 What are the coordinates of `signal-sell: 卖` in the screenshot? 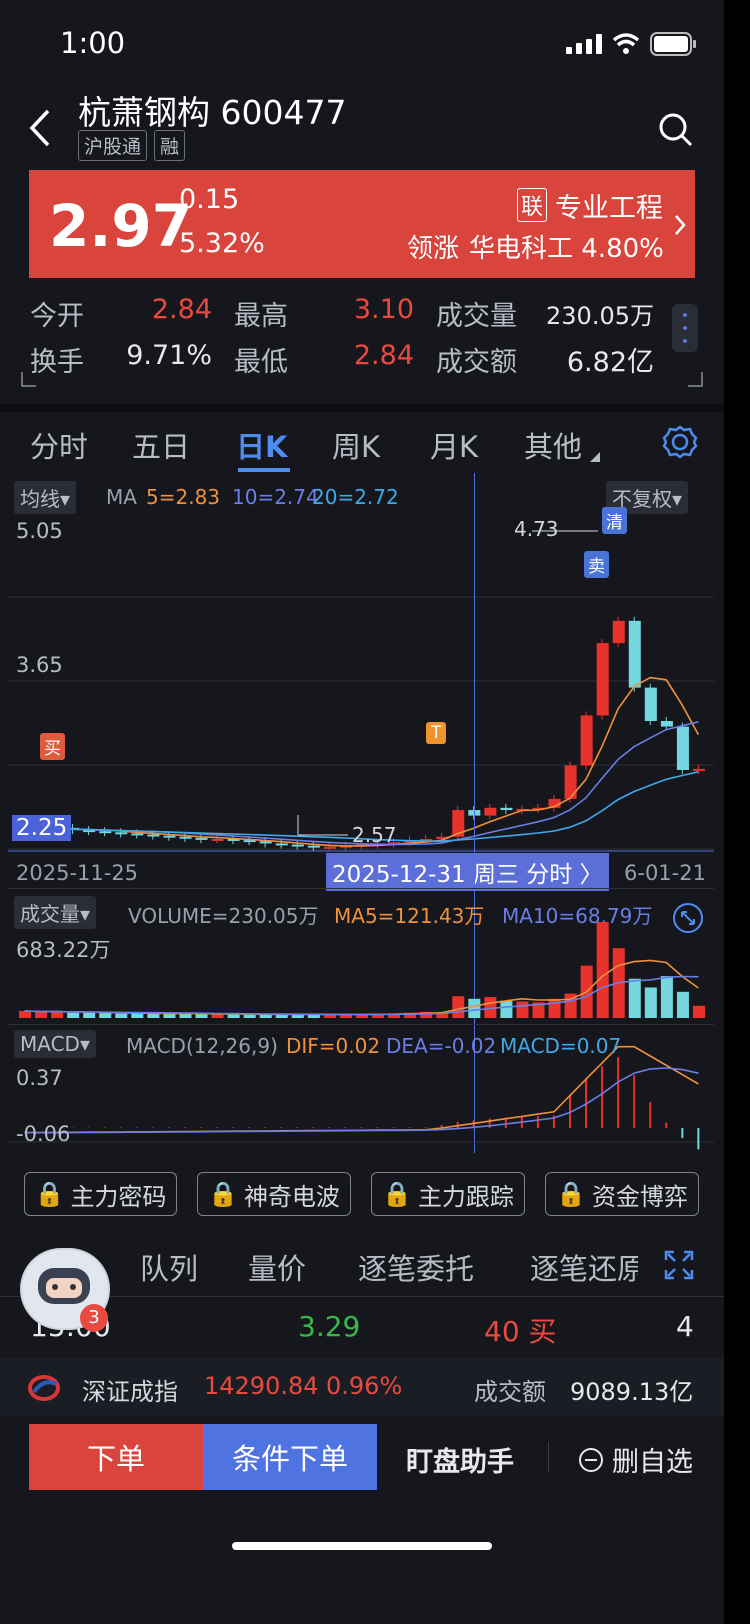 It's located at (596, 564).